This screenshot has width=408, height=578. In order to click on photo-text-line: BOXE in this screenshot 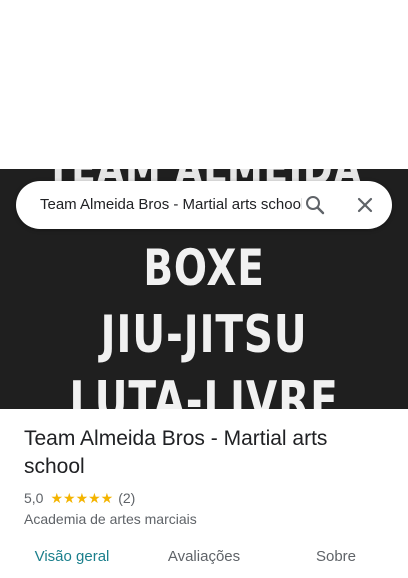, I will do `click(204, 268)`.